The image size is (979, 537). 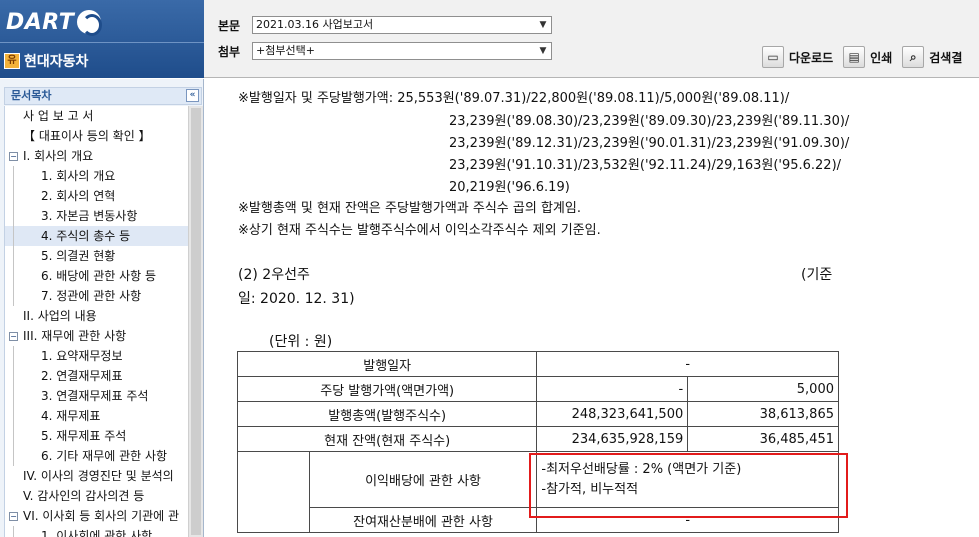 I want to click on toc-item-label: III. 재무에 관한 사항, so click(x=75, y=336).